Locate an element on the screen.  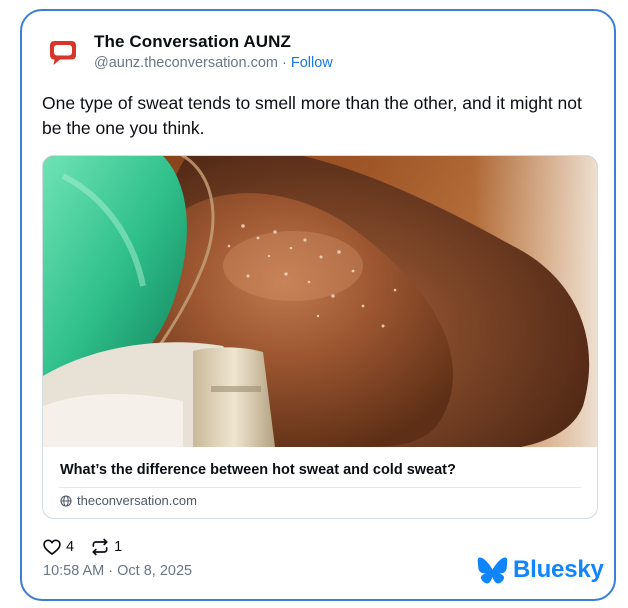
like-button: 4 is located at coordinates (58, 547).